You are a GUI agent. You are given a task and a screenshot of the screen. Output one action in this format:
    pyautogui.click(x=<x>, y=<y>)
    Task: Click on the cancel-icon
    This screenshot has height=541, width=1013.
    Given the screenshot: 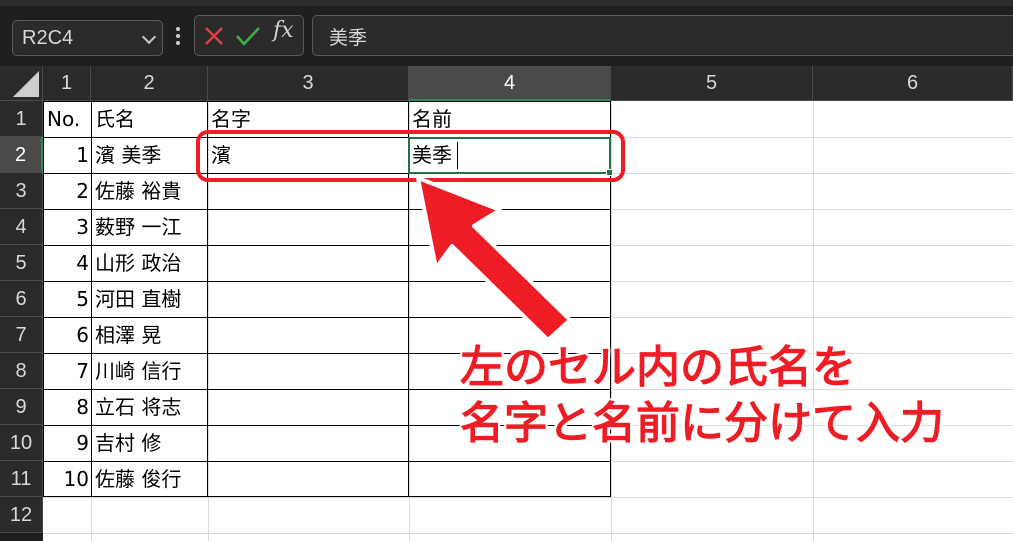 What is the action you would take?
    pyautogui.click(x=214, y=36)
    